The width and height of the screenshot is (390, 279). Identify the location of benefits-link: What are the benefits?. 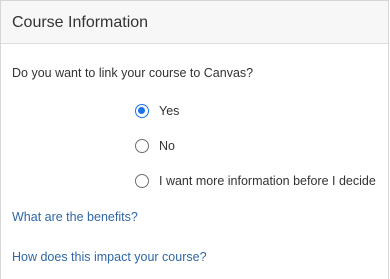
(75, 217).